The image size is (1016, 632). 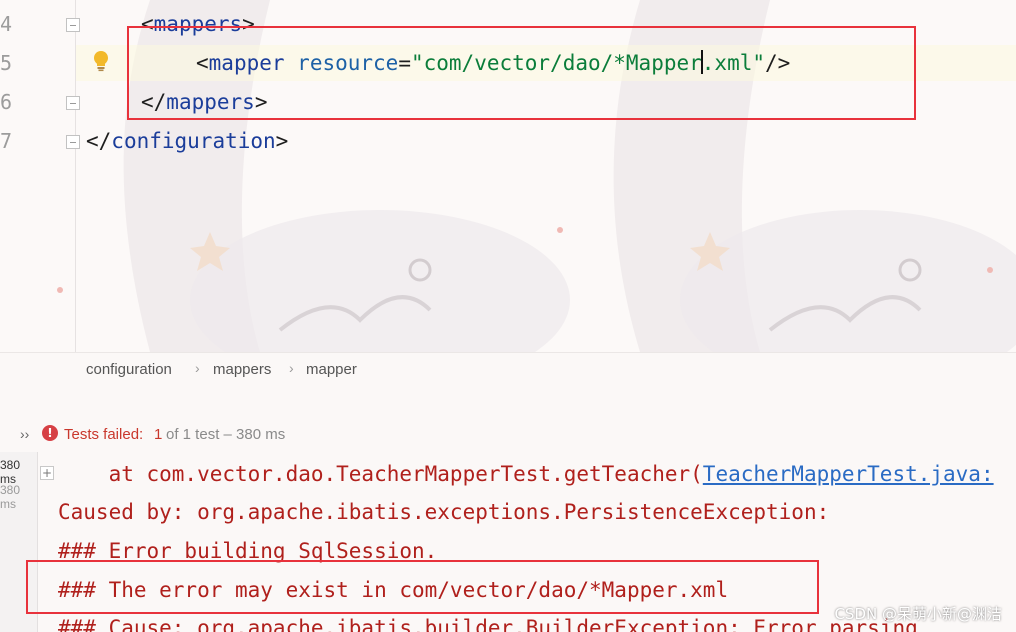 I want to click on expand-chevrons-icon: ››, so click(x=24, y=434).